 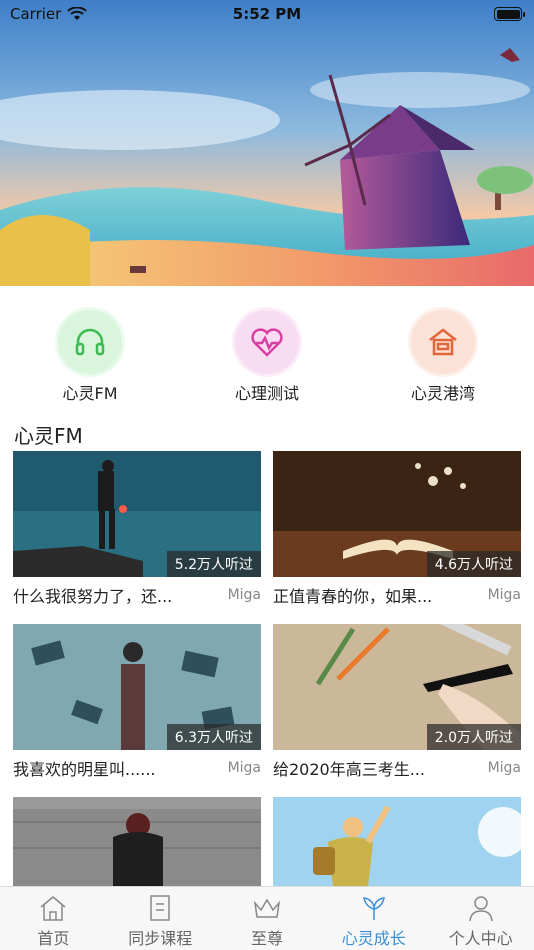 I want to click on tab-premium: 至尊, so click(x=267, y=918).